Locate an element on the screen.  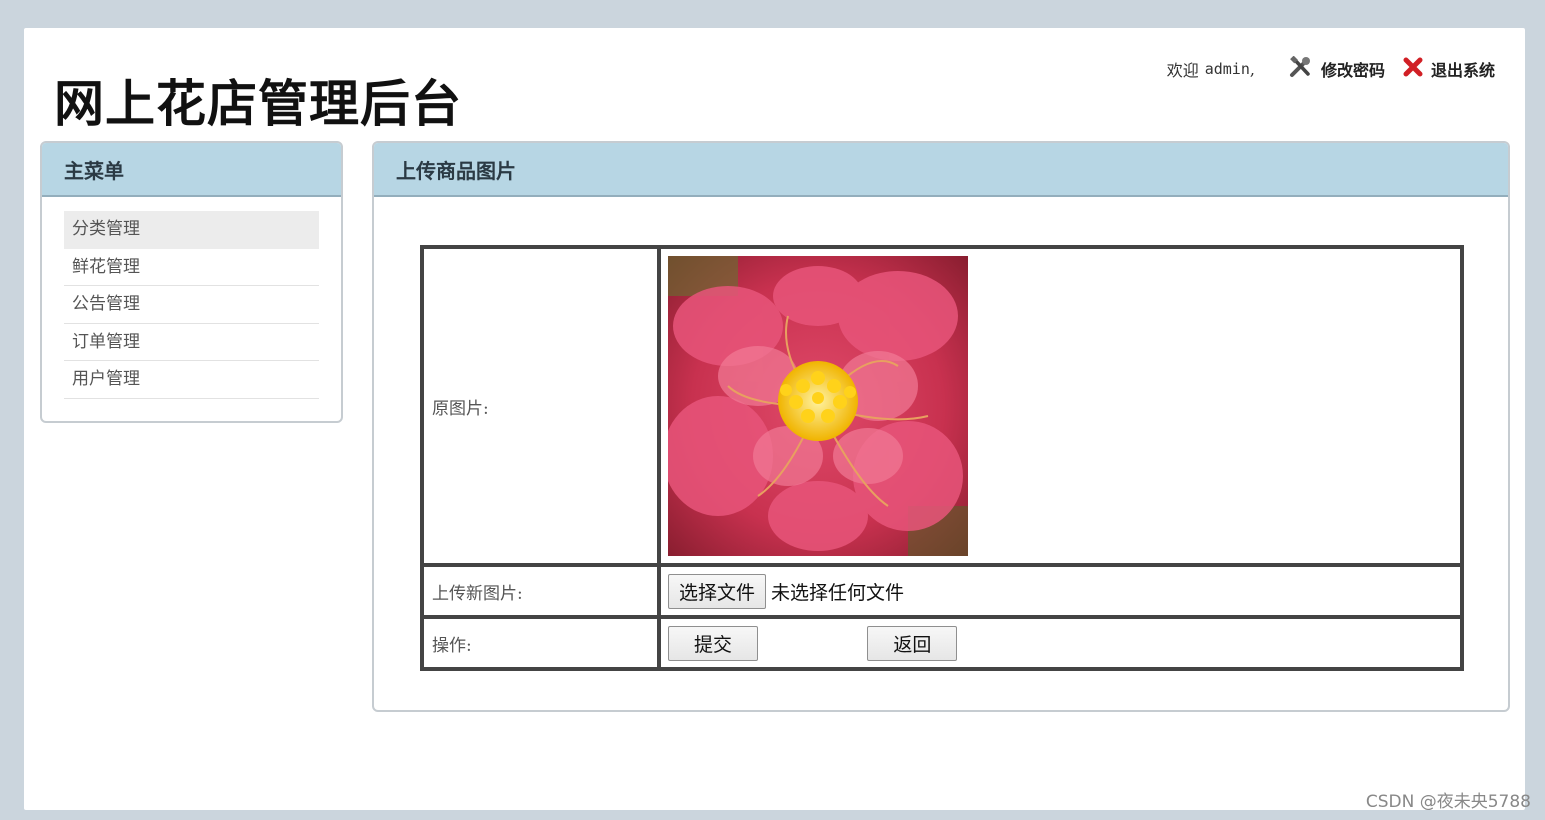
change-password-label: 修改密码 is located at coordinates (1352, 70).